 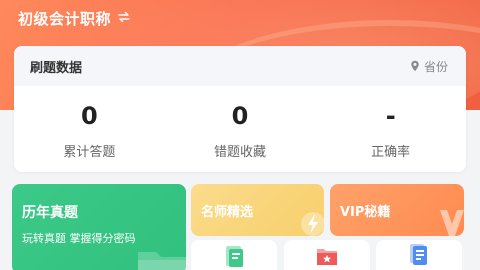 I want to click on stat-accuracy: - 正确率, so click(x=390, y=129).